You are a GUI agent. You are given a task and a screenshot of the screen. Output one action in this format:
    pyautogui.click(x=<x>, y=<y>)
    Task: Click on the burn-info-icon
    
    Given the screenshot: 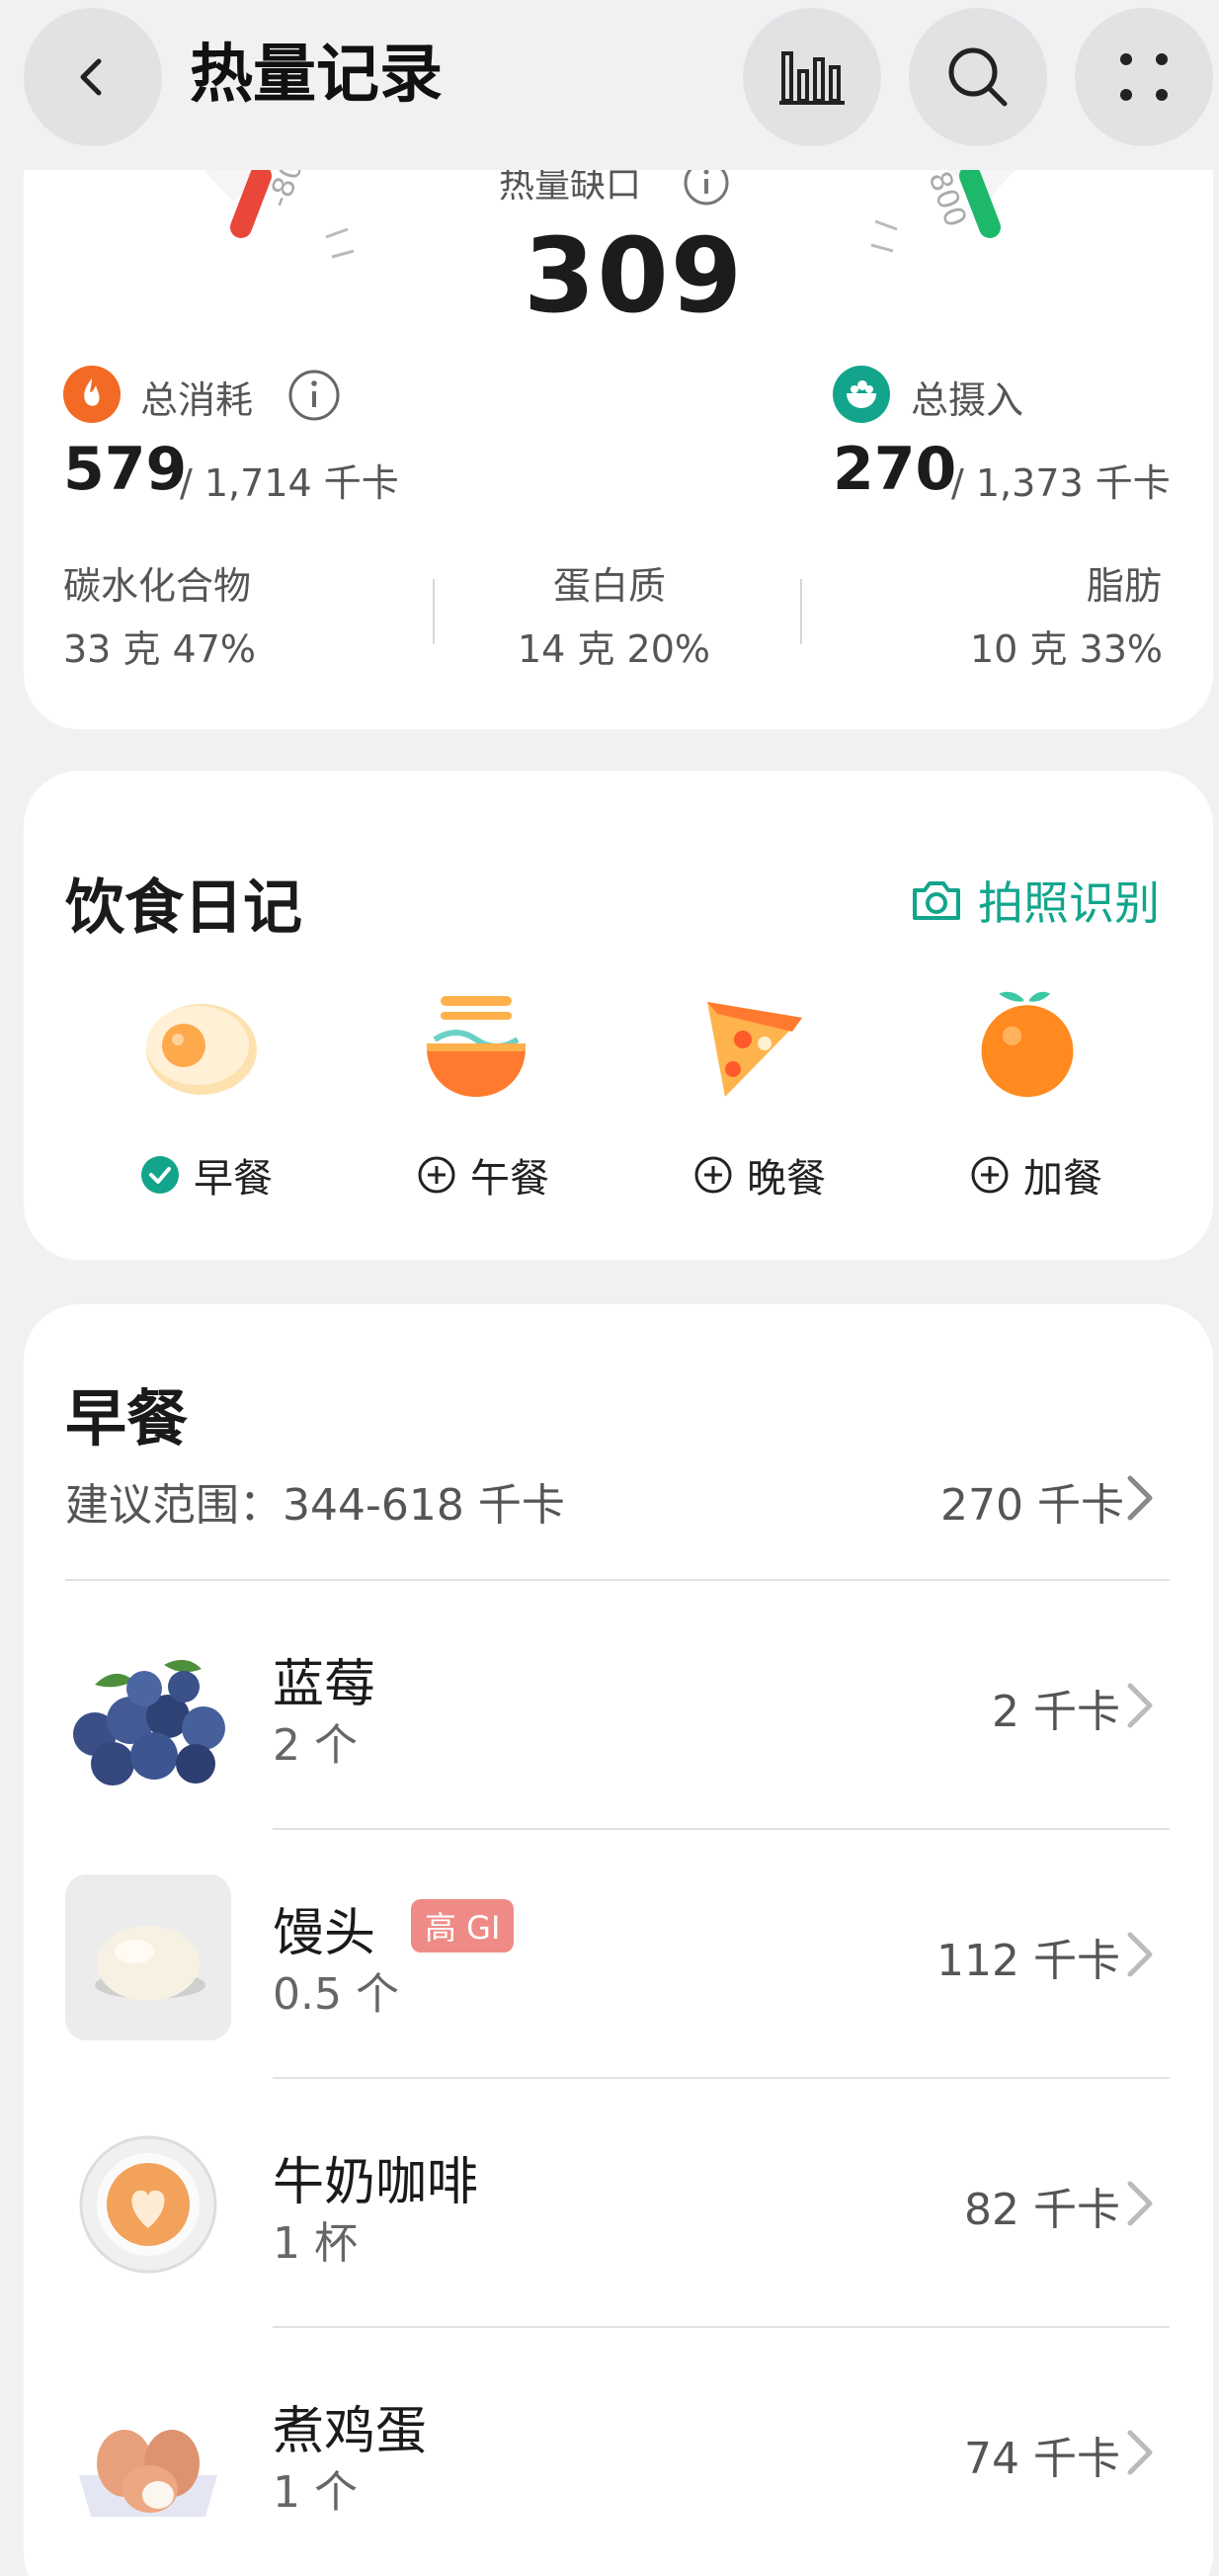 What is the action you would take?
    pyautogui.click(x=314, y=395)
    